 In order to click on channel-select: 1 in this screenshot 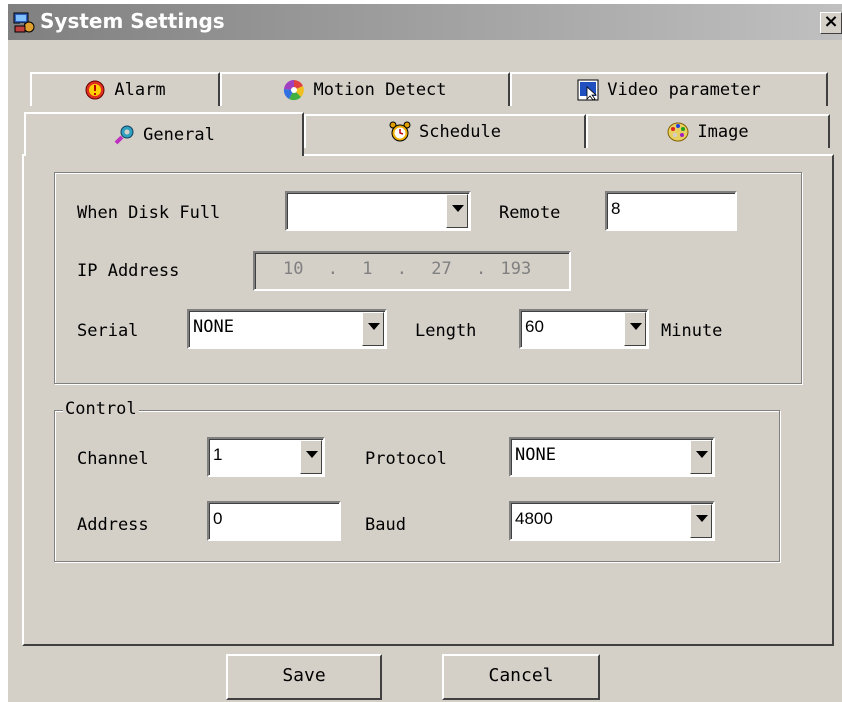, I will do `click(266, 457)`.